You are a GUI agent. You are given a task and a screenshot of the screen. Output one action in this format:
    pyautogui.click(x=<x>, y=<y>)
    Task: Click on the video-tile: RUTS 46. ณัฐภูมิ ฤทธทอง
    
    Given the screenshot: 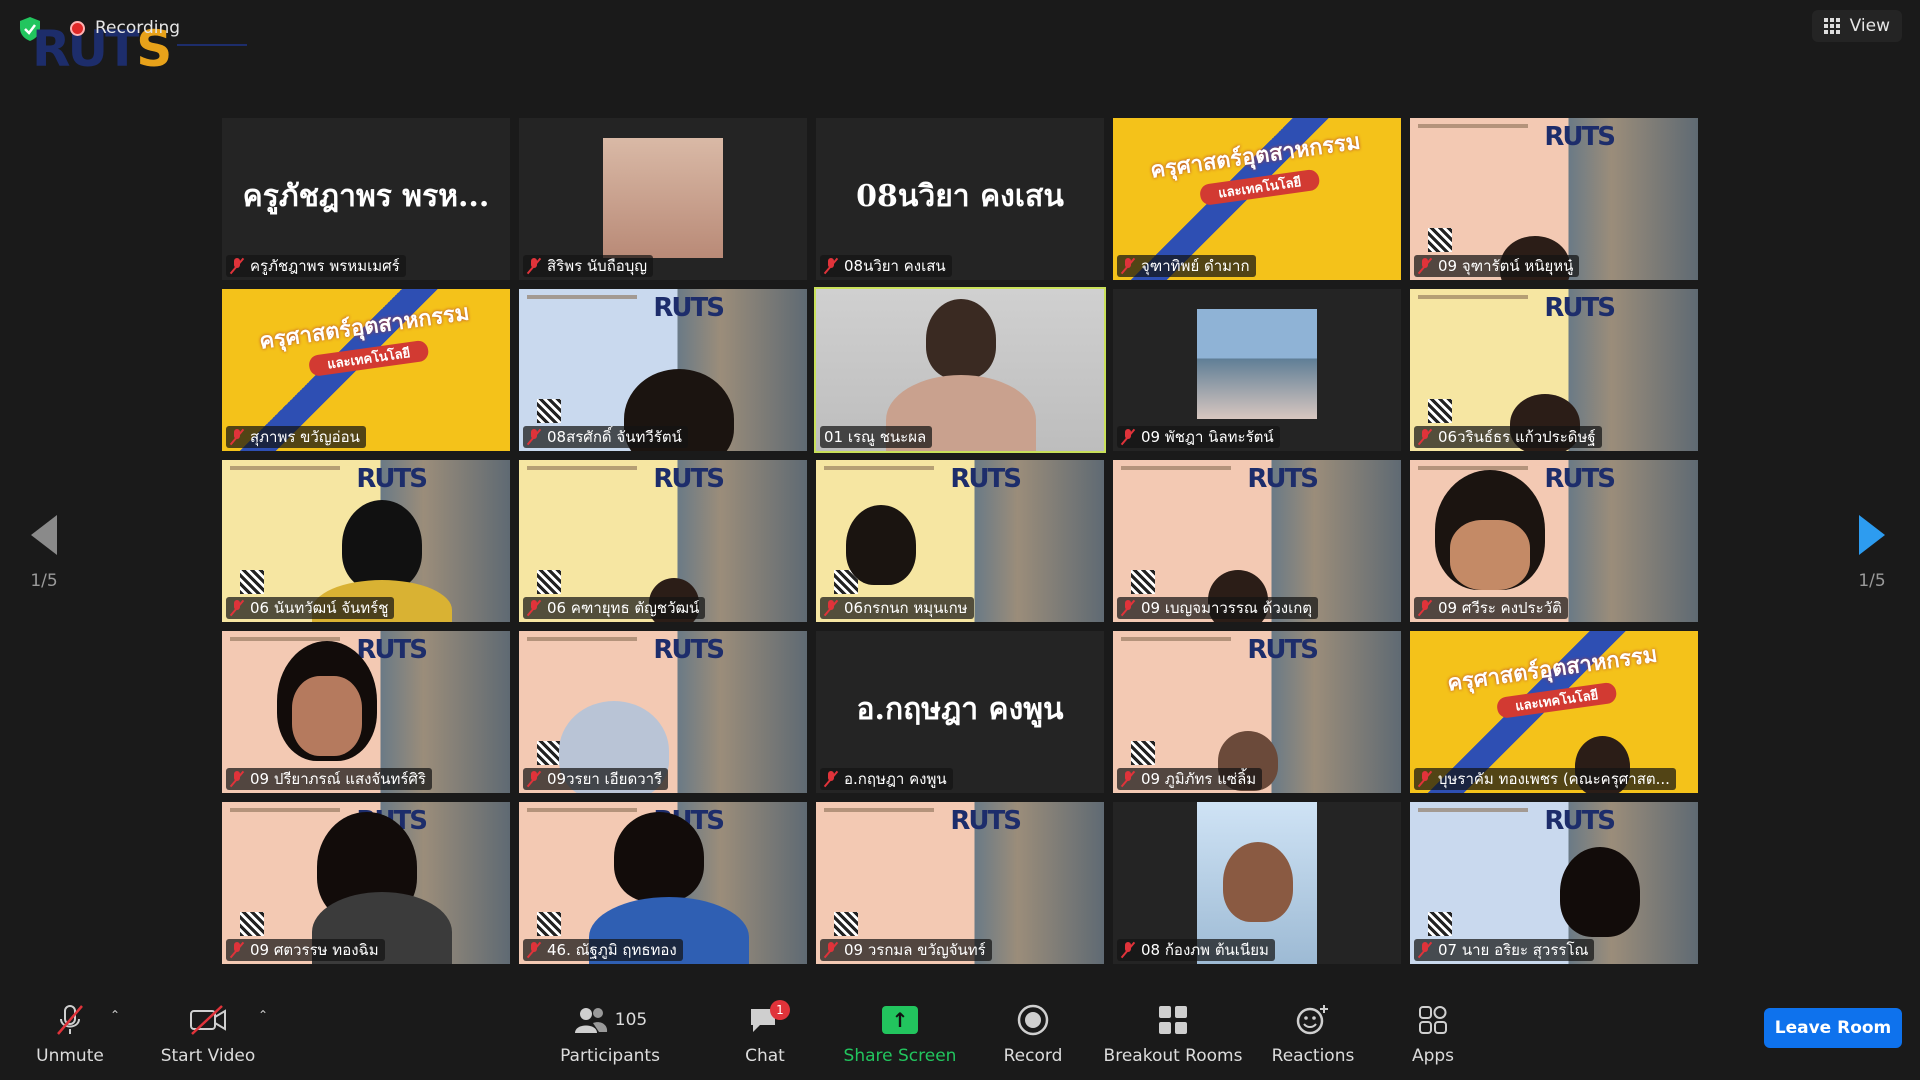 What is the action you would take?
    pyautogui.click(x=663, y=883)
    